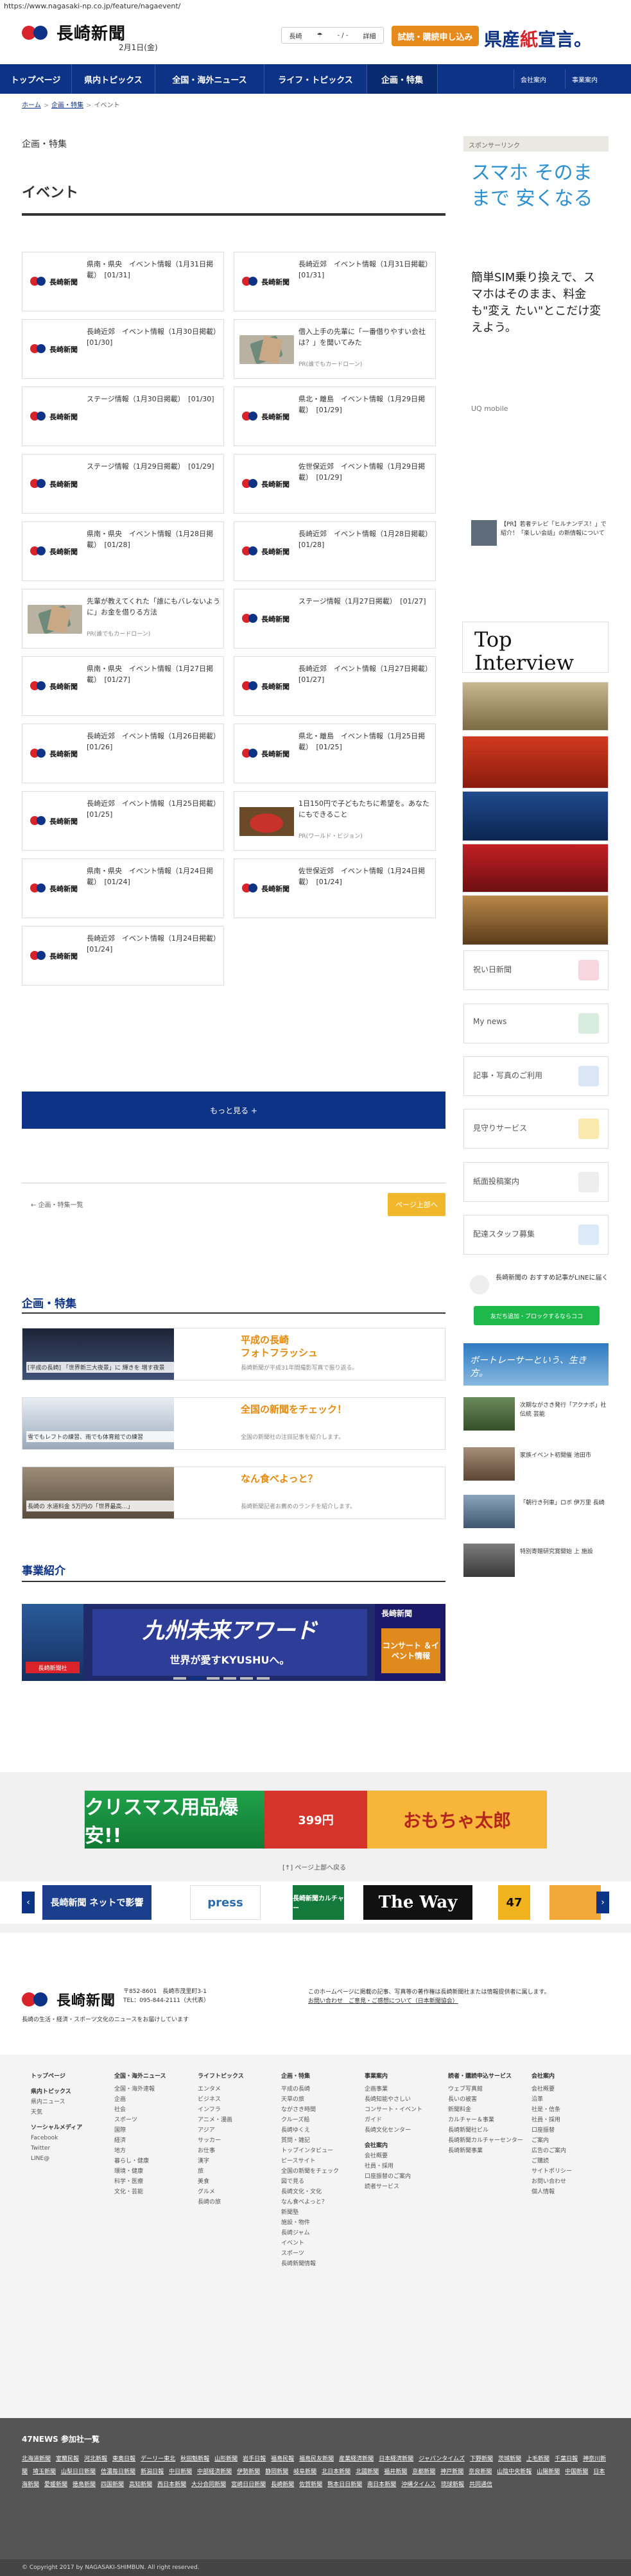 Image resolution: width=631 pixels, height=2576 pixels. I want to click on sitemap-link: エンタメ, so click(221, 2089).